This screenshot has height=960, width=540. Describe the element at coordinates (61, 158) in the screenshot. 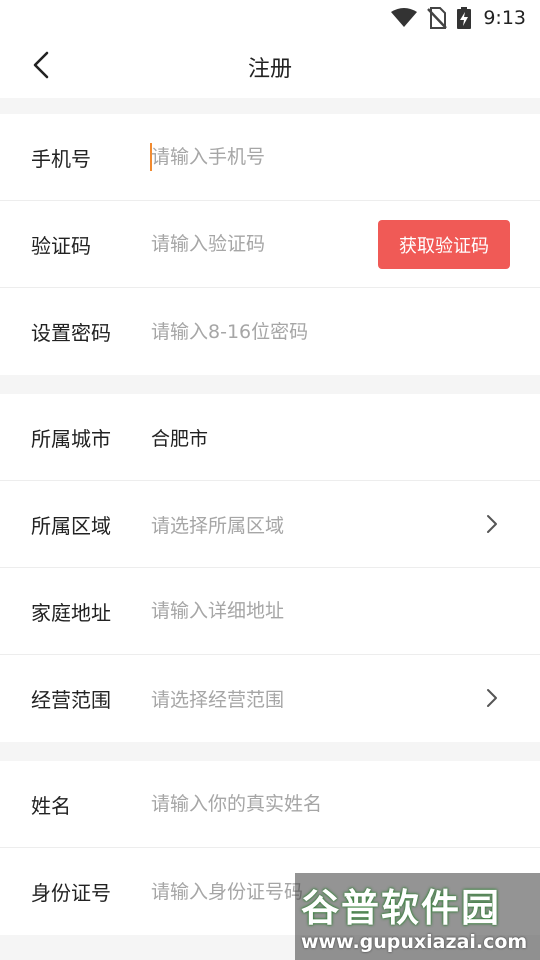

I see `phone-label: 手机号` at that location.